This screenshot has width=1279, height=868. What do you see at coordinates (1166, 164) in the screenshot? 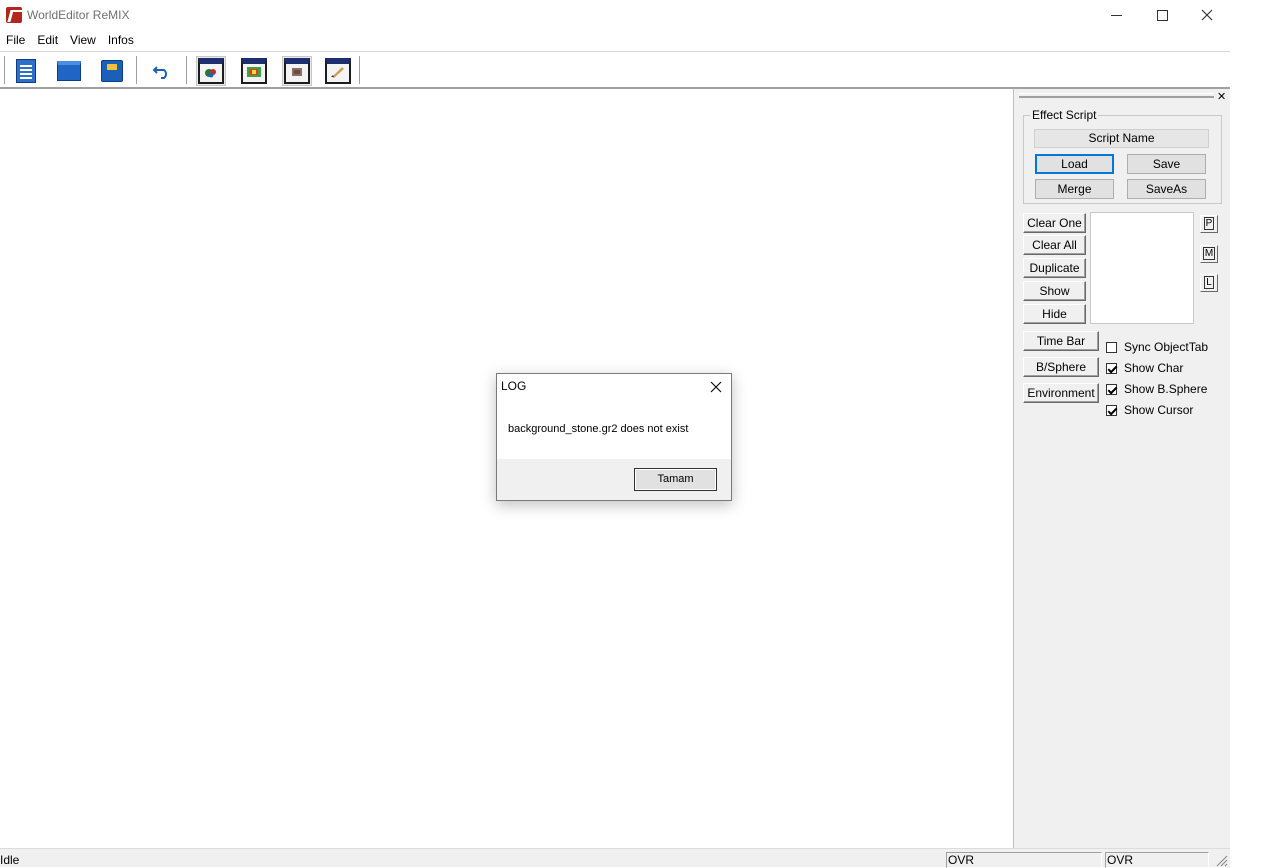
I see `save-script-button: Save` at bounding box center [1166, 164].